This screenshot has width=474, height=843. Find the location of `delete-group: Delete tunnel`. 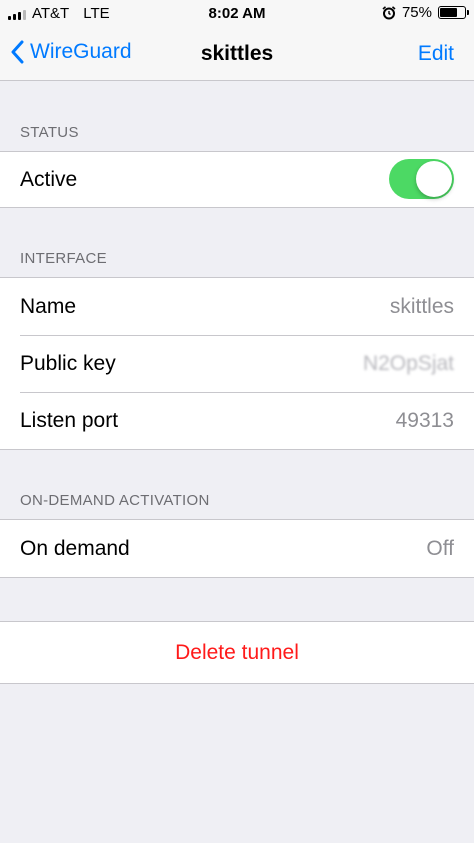

delete-group: Delete tunnel is located at coordinates (237, 652).